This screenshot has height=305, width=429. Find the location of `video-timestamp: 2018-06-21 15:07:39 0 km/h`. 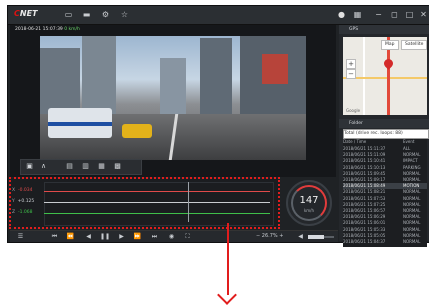

video-timestamp: 2018-06-21 15:07:39 0 km/h is located at coordinates (47, 29).